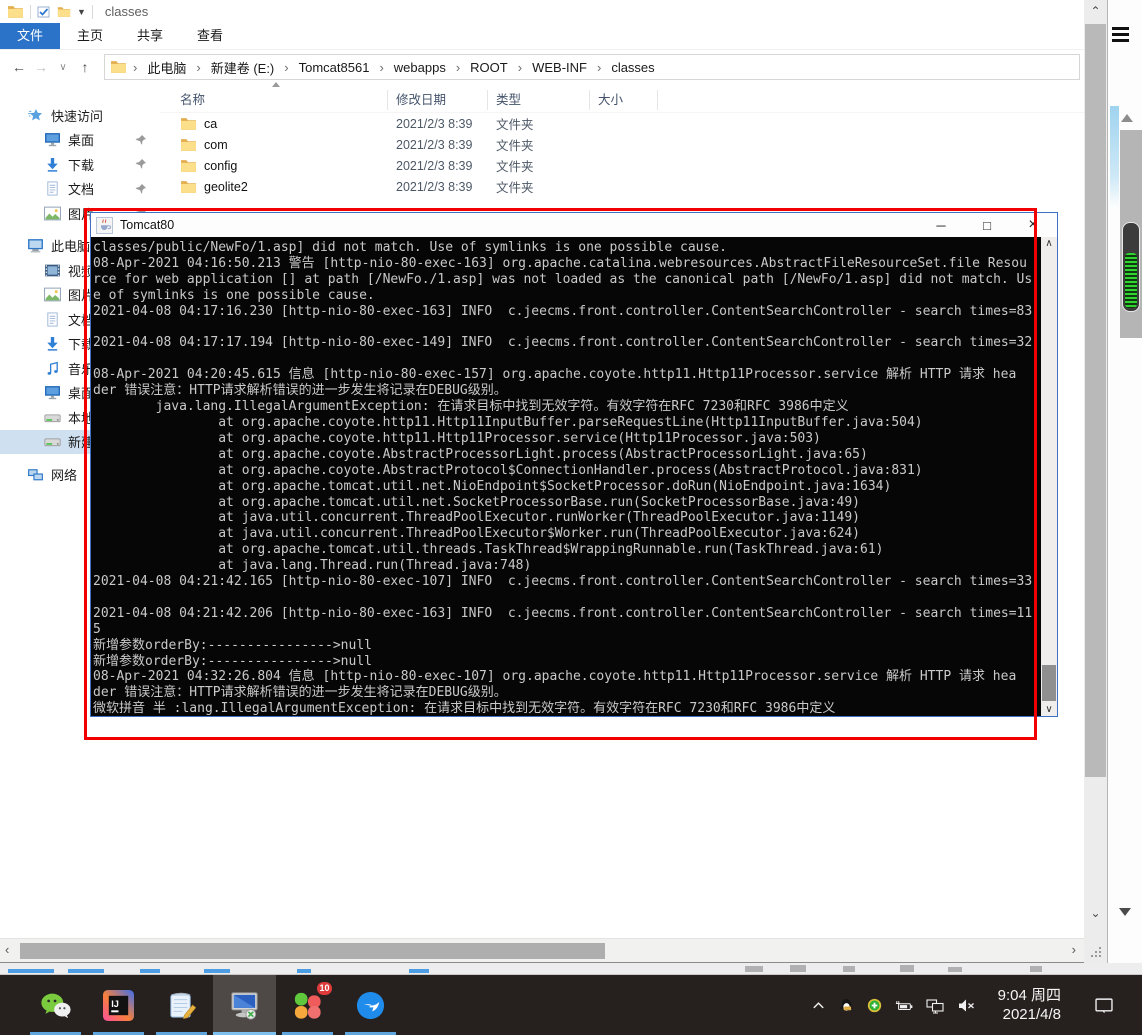 Image resolution: width=1142 pixels, height=1035 pixels. Describe the element at coordinates (334, 67) in the screenshot. I see `breadcrumb-item: Tomcat8561` at that location.